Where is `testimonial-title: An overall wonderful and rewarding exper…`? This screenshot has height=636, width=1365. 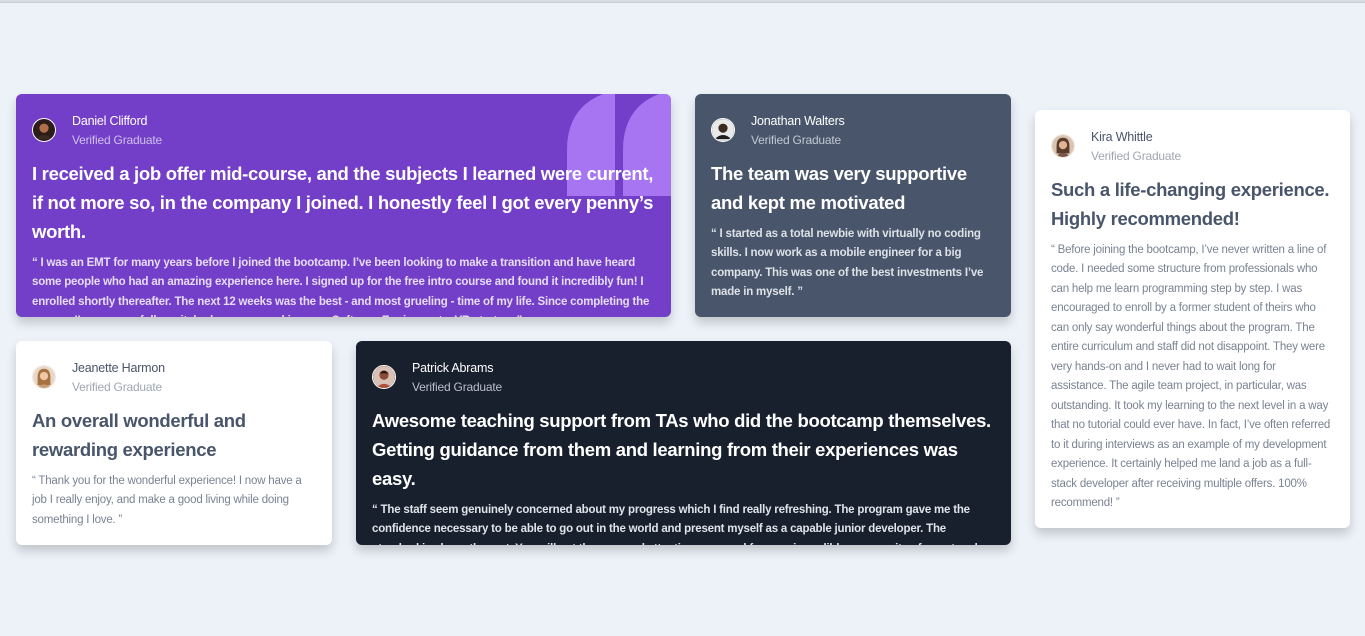
testimonial-title: An overall wonderful and rewarding exper… is located at coordinates (139, 434).